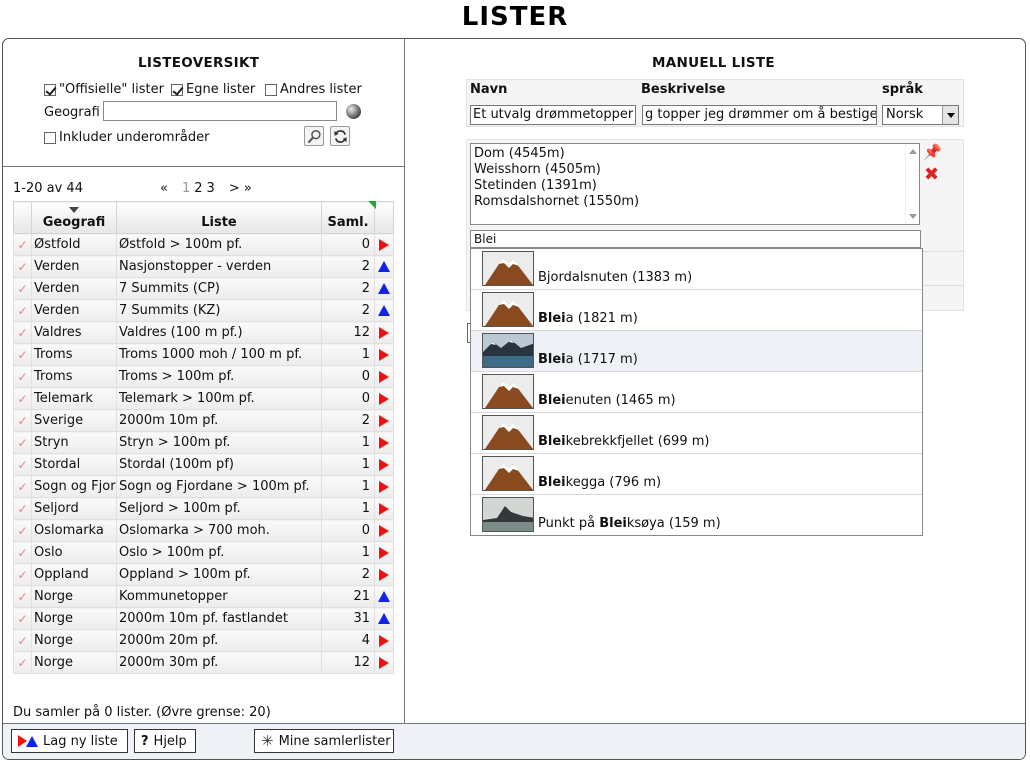  I want to click on suggestion-item: Bjordalsnuten (1383 m), so click(696, 269).